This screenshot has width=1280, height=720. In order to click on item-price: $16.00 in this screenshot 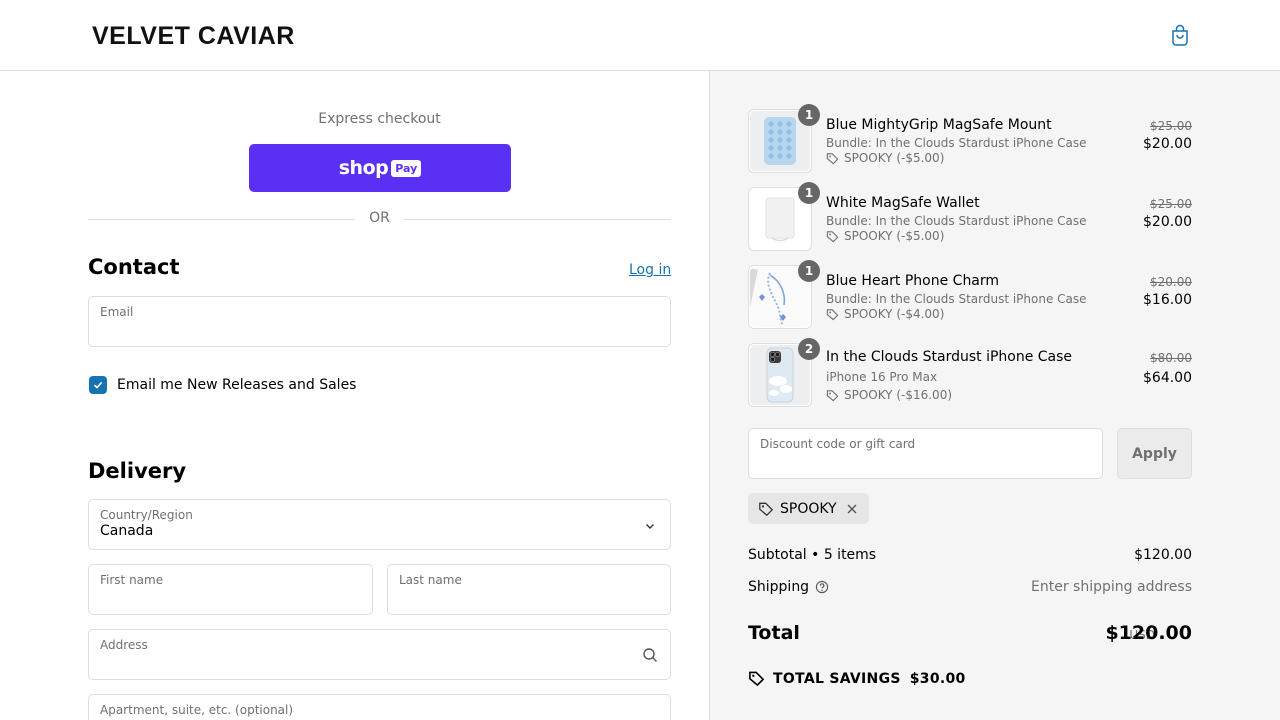, I will do `click(1167, 300)`.